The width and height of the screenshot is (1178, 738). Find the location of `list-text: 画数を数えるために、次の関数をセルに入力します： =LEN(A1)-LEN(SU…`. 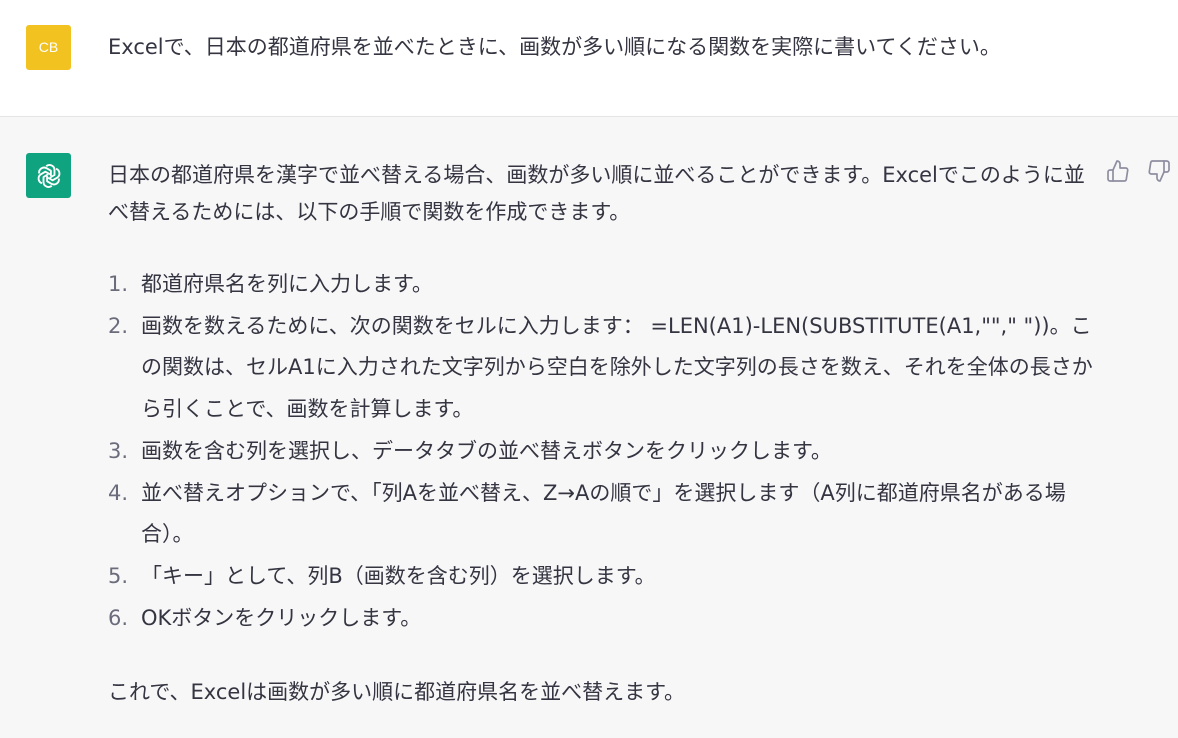

list-text: 画数を数えるために、次の関数をセルに入力します： =LEN(A1)-LEN(SU… is located at coordinates (617, 367).